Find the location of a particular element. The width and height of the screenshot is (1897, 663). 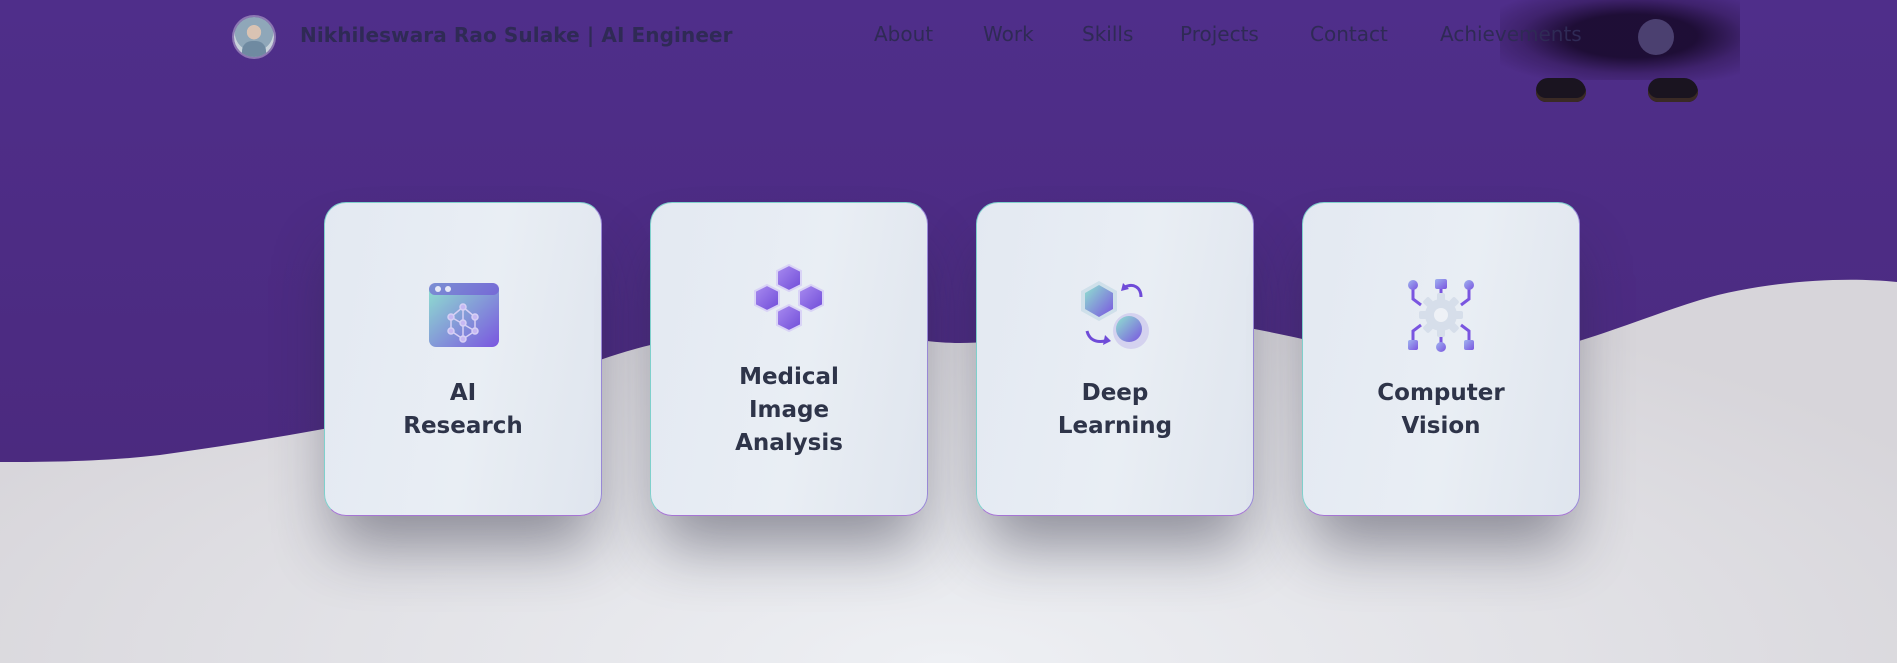

card-deep-learning: Deep Learning is located at coordinates (1115, 359).